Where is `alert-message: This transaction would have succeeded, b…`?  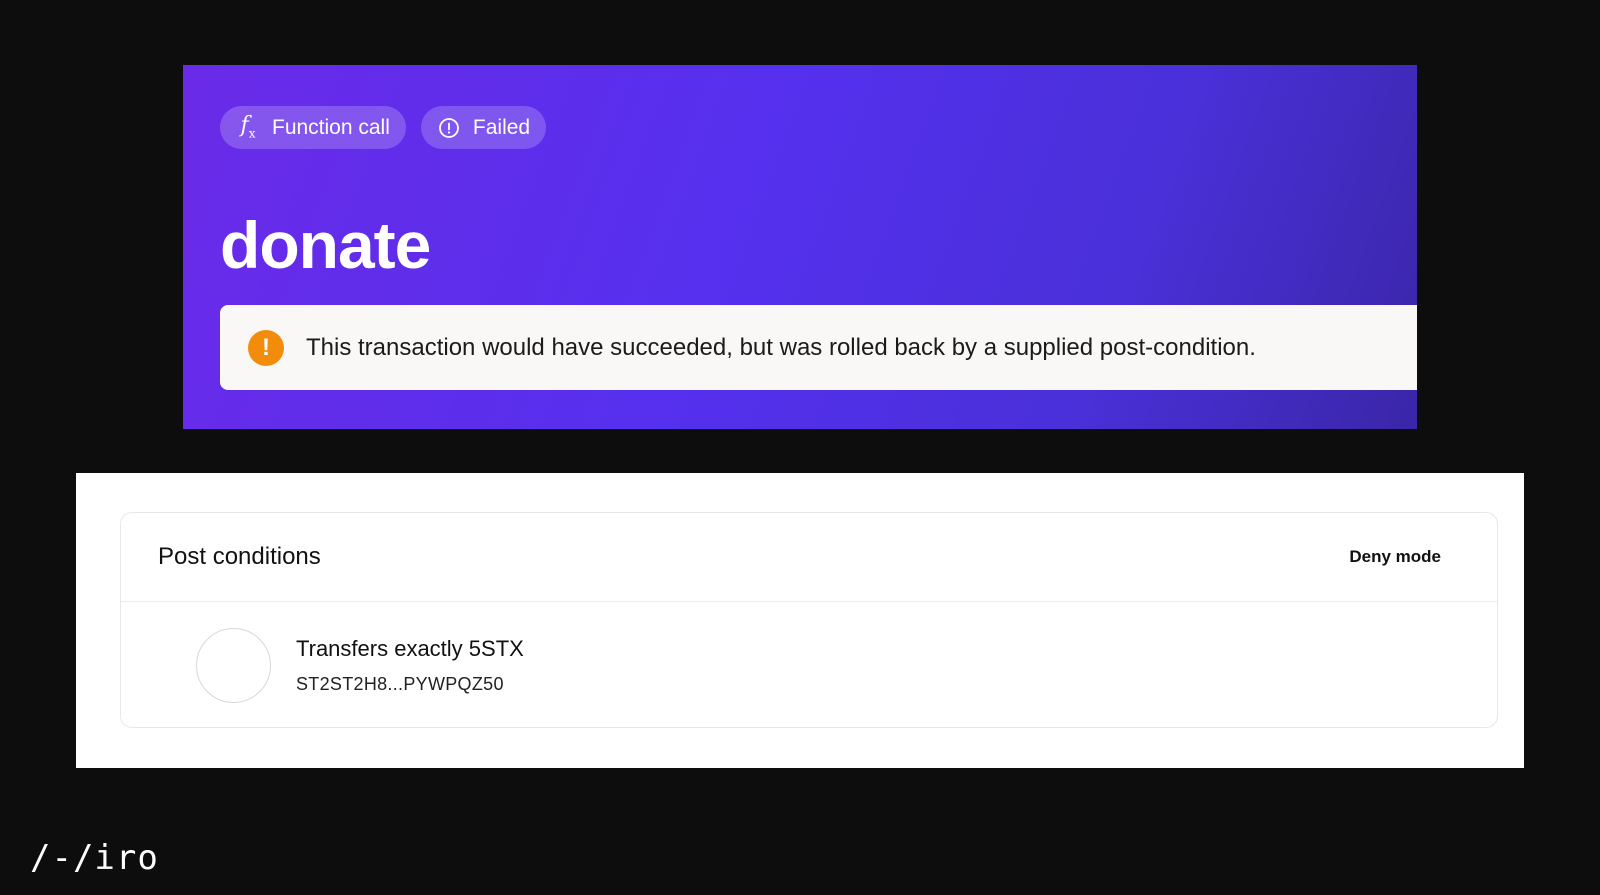 alert-message: This transaction would have succeeded, b… is located at coordinates (781, 347).